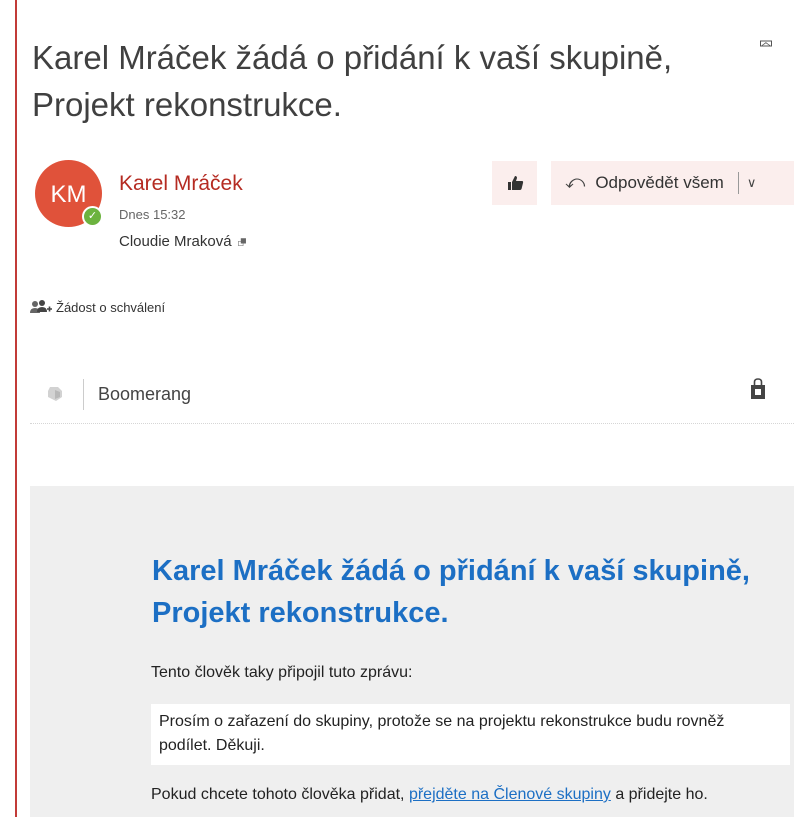 Image resolution: width=794 pixels, height=817 pixels. What do you see at coordinates (752, 183) in the screenshot?
I see `chevron-down-icon: ∨` at bounding box center [752, 183].